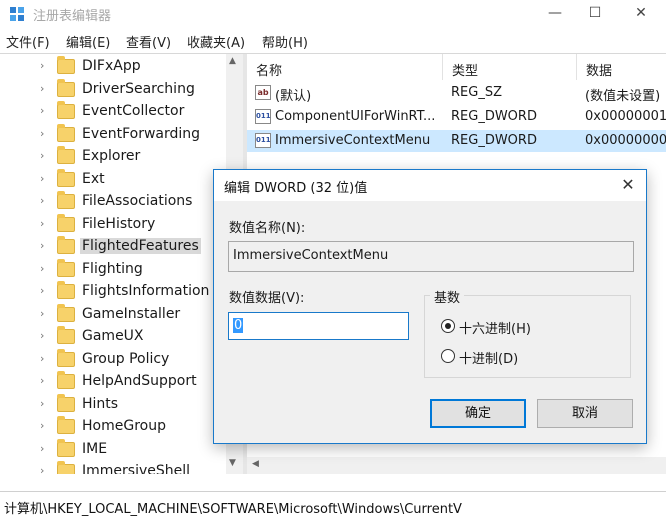 The width and height of the screenshot is (666, 523). I want to click on title-bar: 注册表编辑器 — ☐ ✕, so click(333, 14).